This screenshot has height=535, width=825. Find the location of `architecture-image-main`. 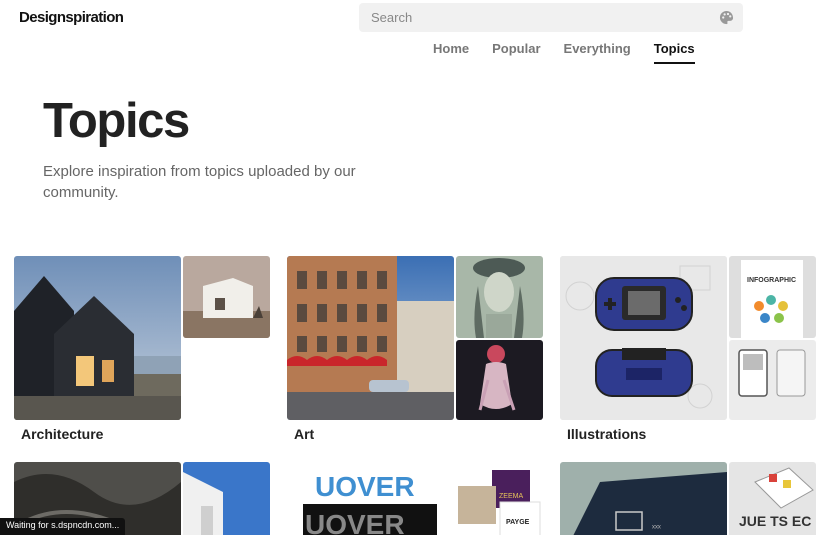

architecture-image-main is located at coordinates (97, 338).